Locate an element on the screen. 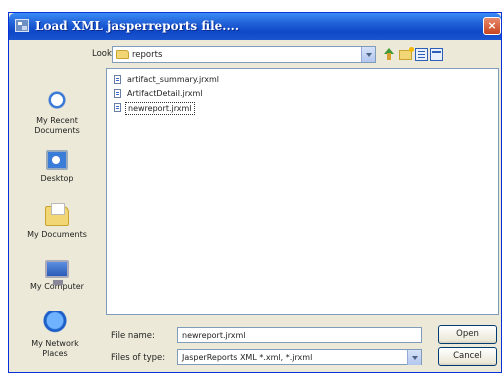  place-my-computer: My Computer is located at coordinates (57, 276).